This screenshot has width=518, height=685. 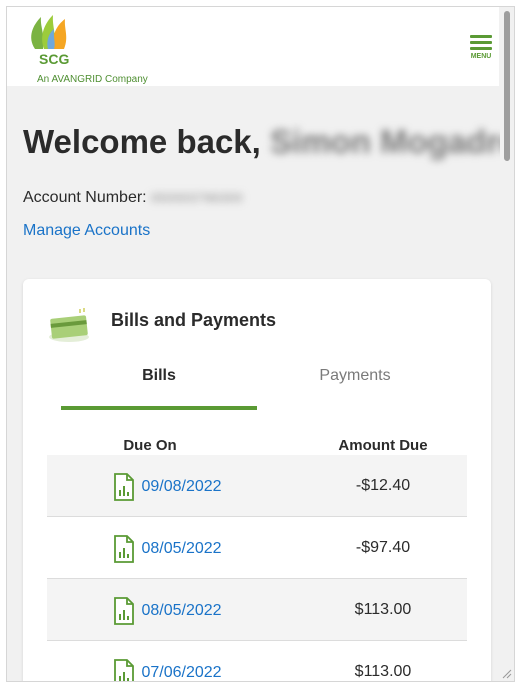 I want to click on welcome-heading: Welcome back, Simon Mogadro, so click(x=269, y=142).